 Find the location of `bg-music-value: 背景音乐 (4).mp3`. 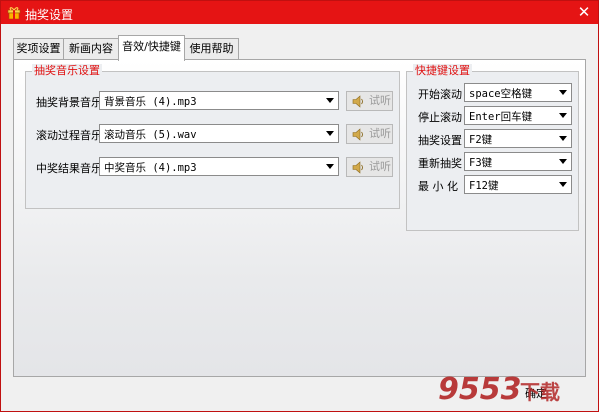

bg-music-value: 背景音乐 (4).mp3 is located at coordinates (150, 102).